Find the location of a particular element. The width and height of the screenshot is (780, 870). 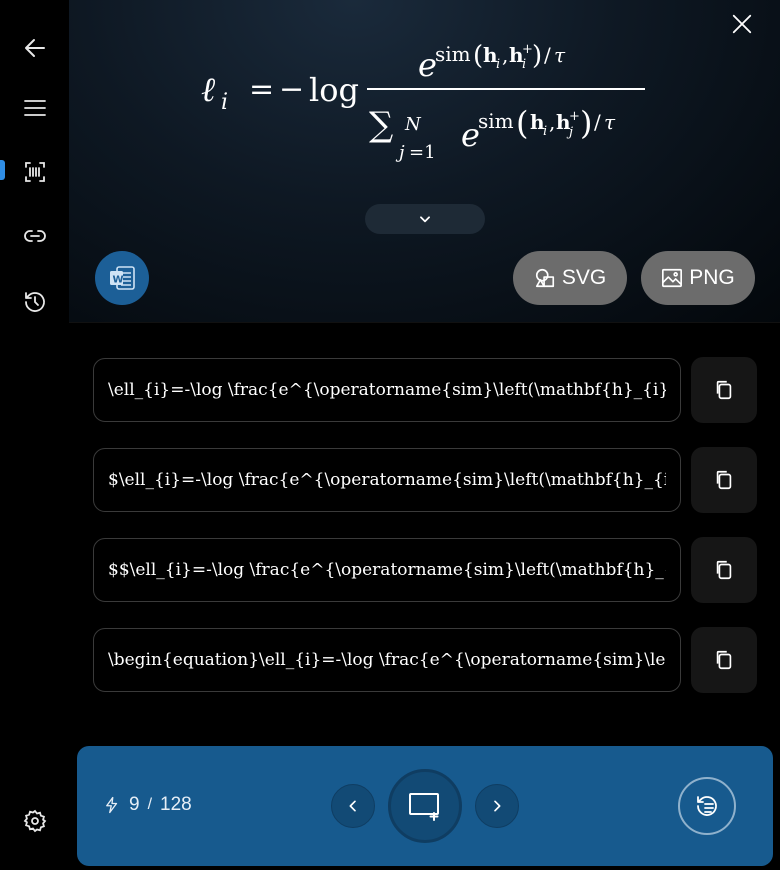

link-icon is located at coordinates (35, 236).